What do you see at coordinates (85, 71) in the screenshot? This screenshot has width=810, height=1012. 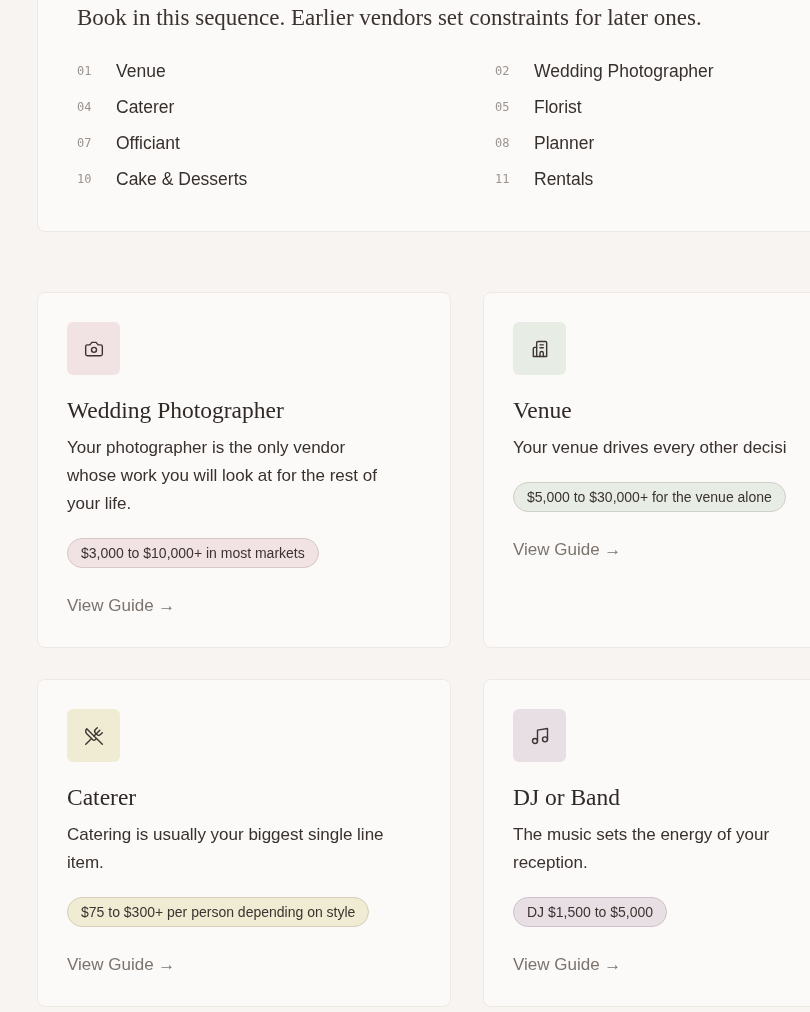 I see `step-number: 01` at bounding box center [85, 71].